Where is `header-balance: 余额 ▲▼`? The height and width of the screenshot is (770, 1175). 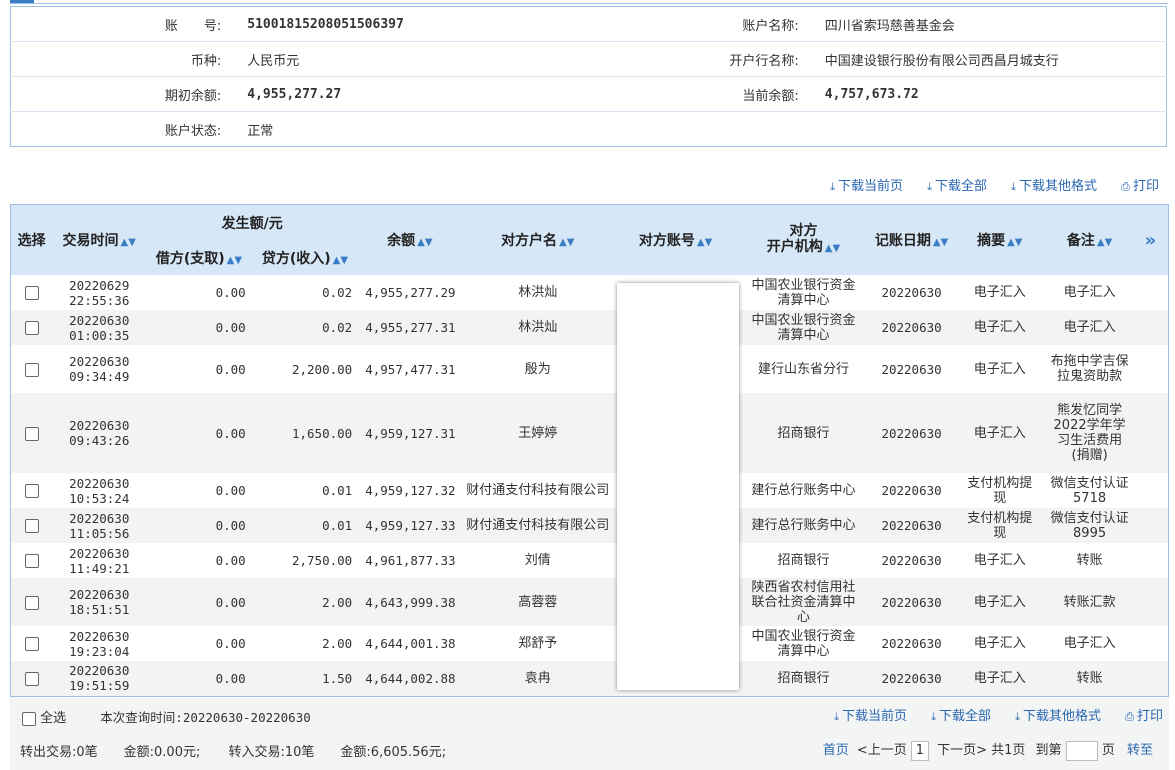 header-balance: 余额 ▲▼ is located at coordinates (410, 239).